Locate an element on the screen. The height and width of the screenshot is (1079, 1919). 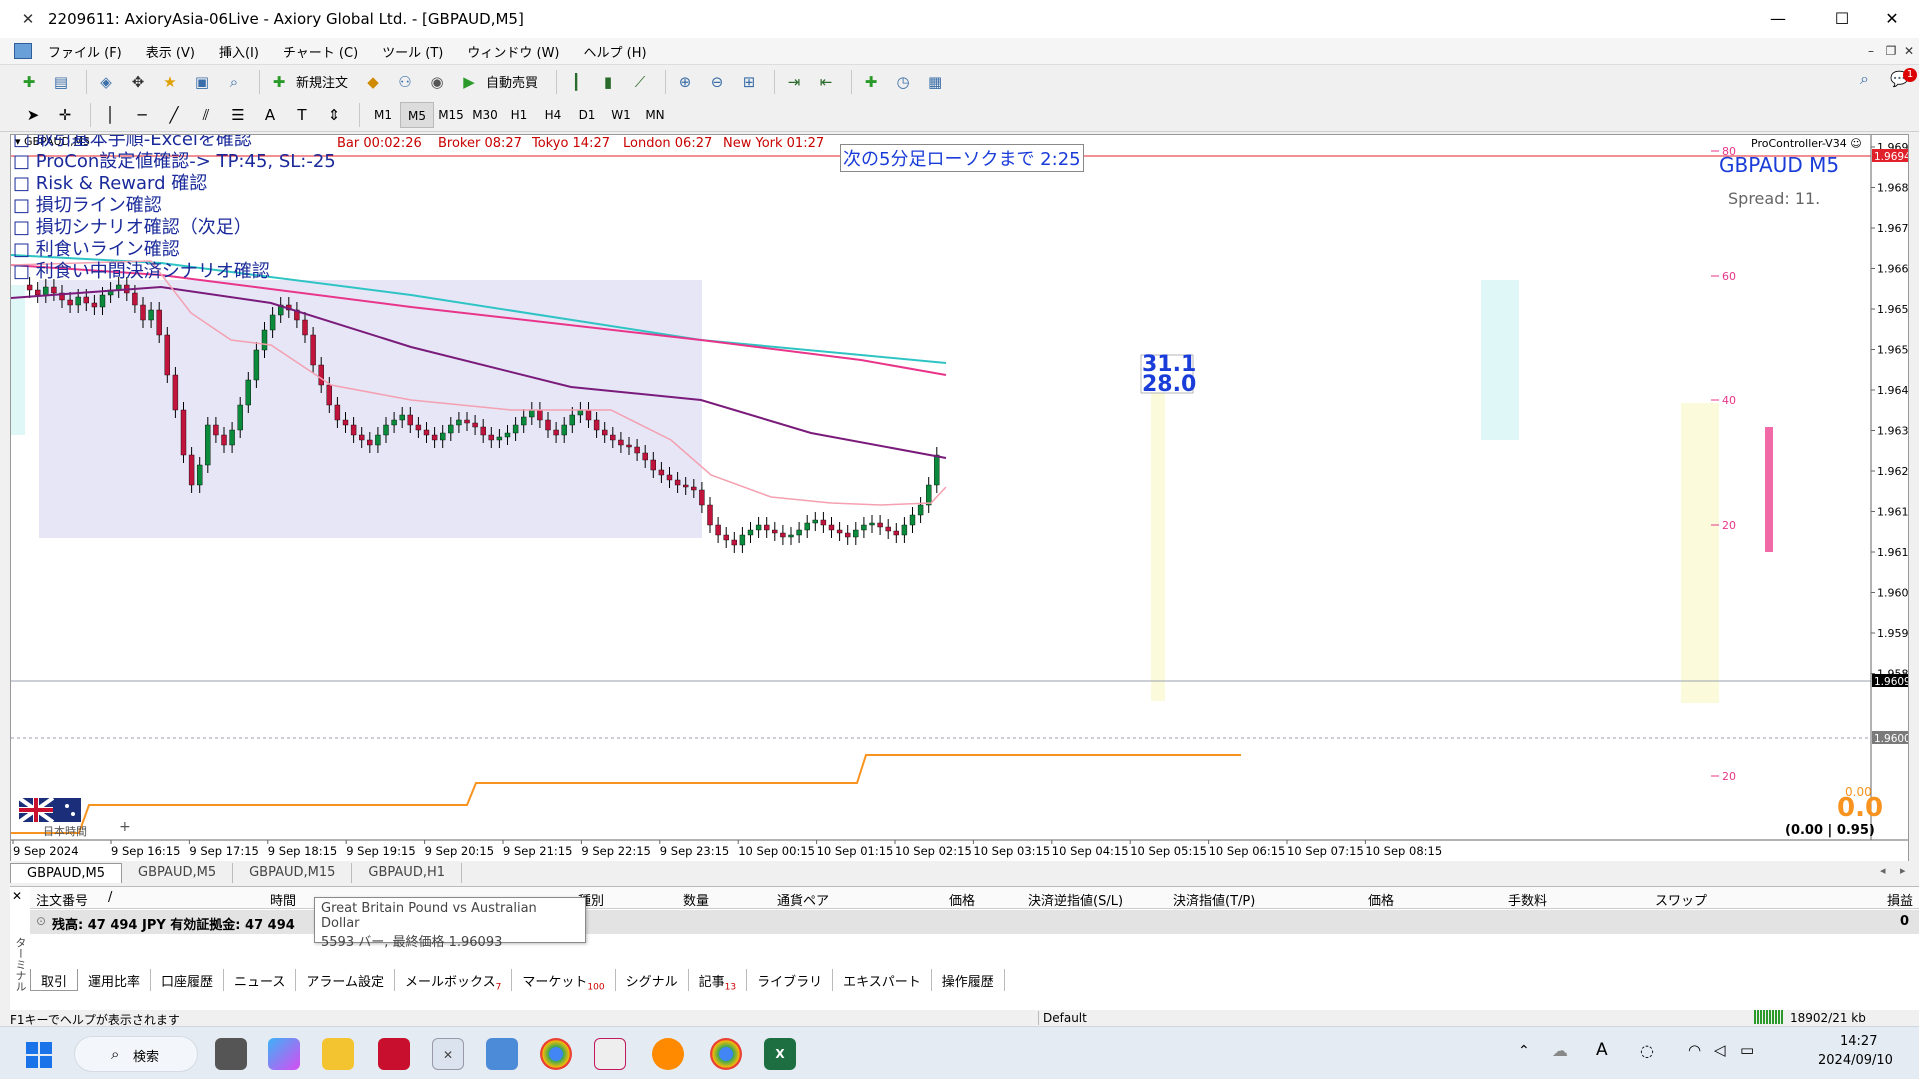
tf-h4: H4 is located at coordinates (553, 115).